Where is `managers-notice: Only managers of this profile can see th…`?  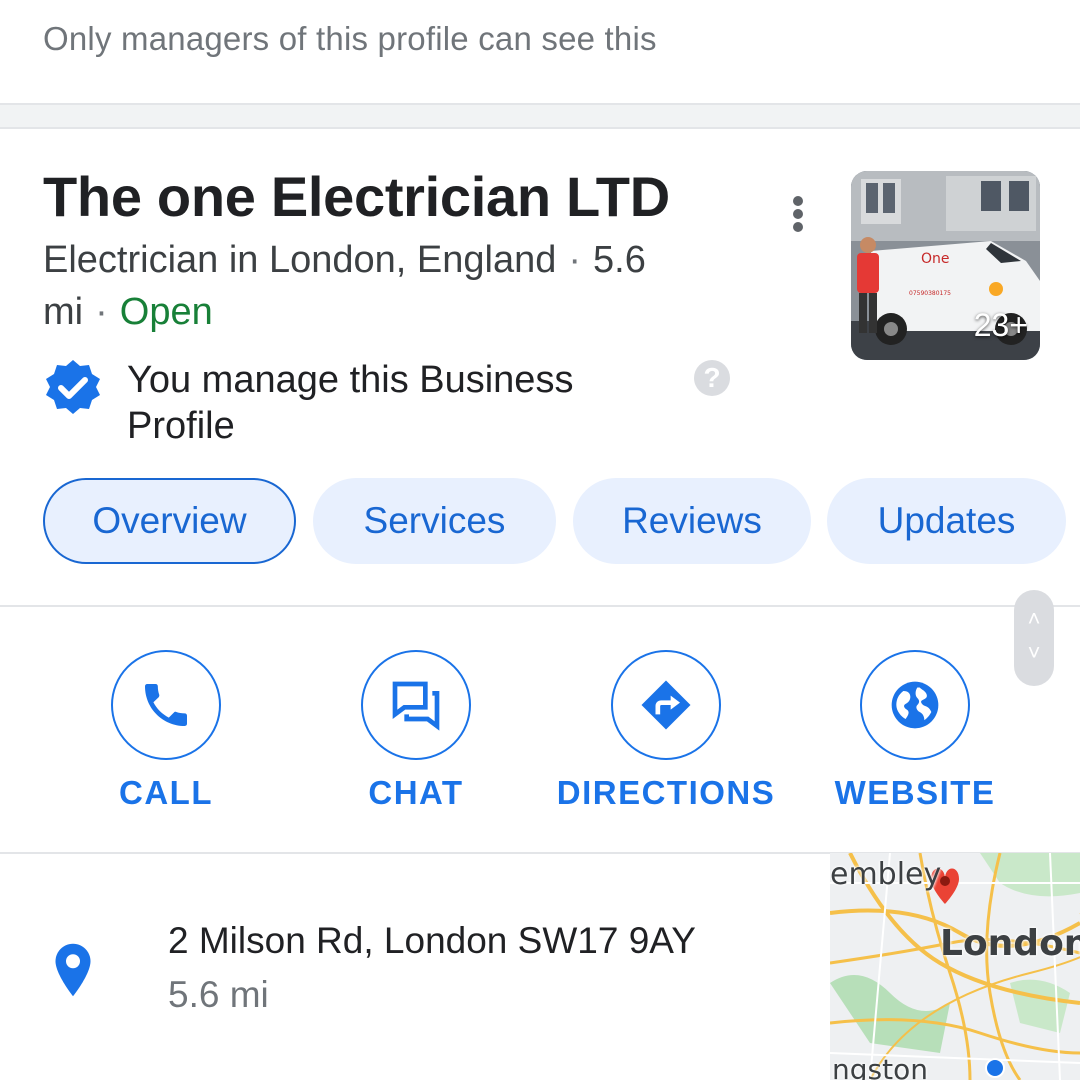 managers-notice: Only managers of this profile can see th… is located at coordinates (540, 52).